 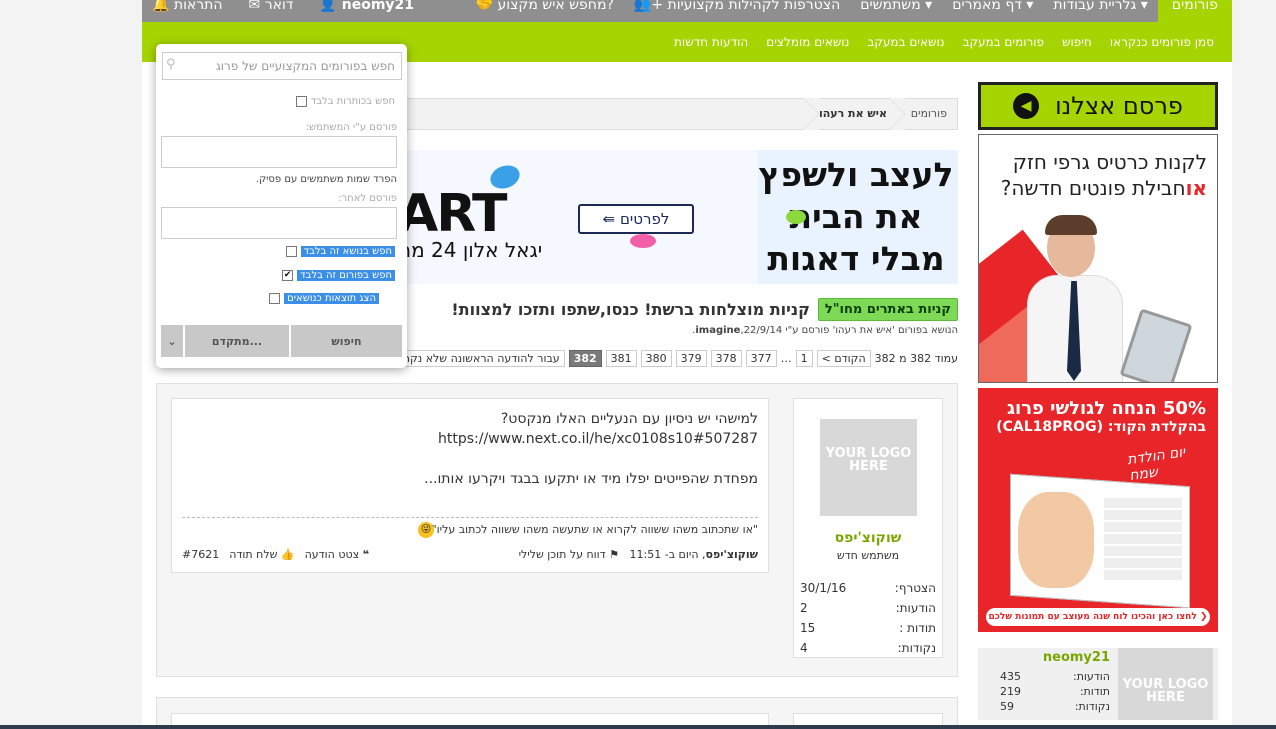 What do you see at coordinates (717, 330) in the screenshot?
I see `thread-starter-link: imagine` at bounding box center [717, 330].